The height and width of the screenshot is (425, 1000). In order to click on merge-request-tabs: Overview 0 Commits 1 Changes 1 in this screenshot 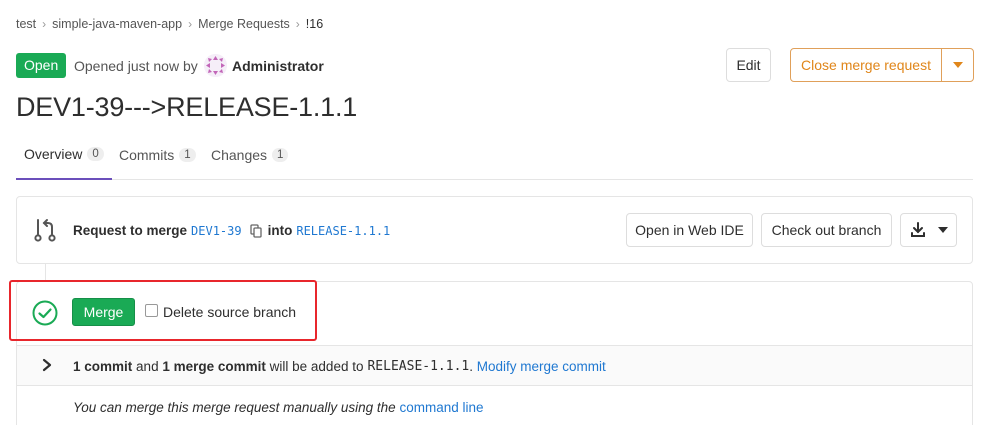, I will do `click(494, 155)`.